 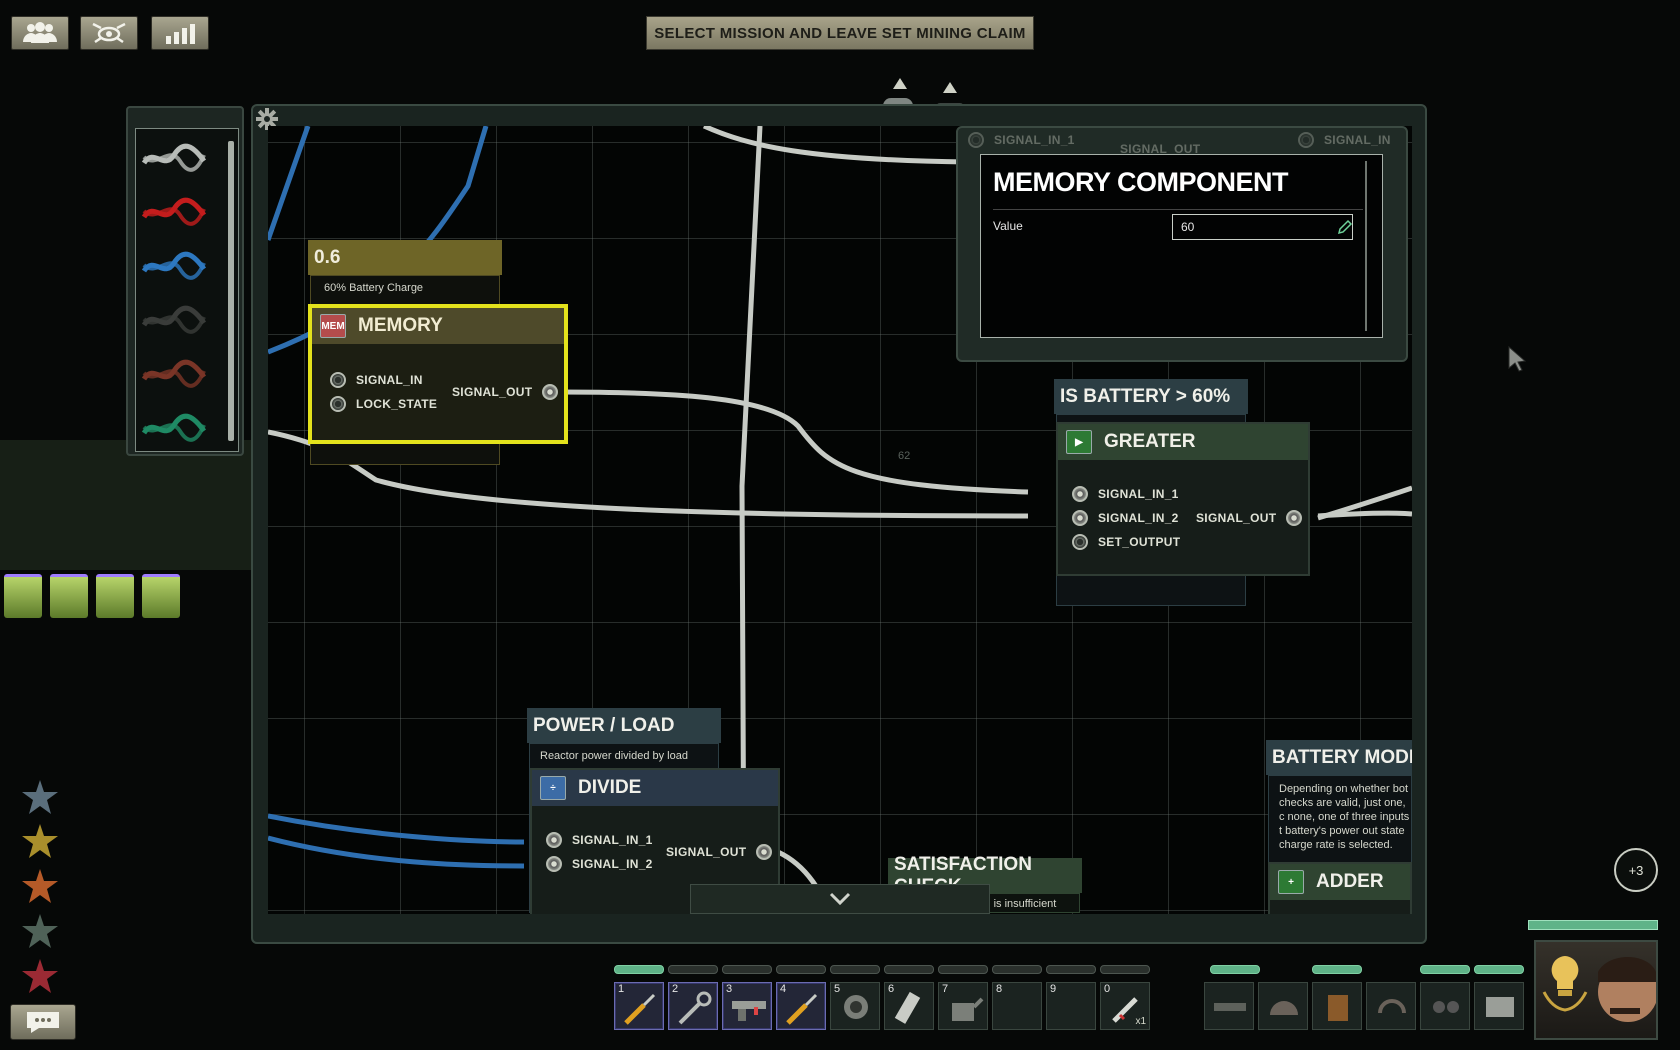 What do you see at coordinates (115, 596) in the screenshot?
I see `grow-lamp` at bounding box center [115, 596].